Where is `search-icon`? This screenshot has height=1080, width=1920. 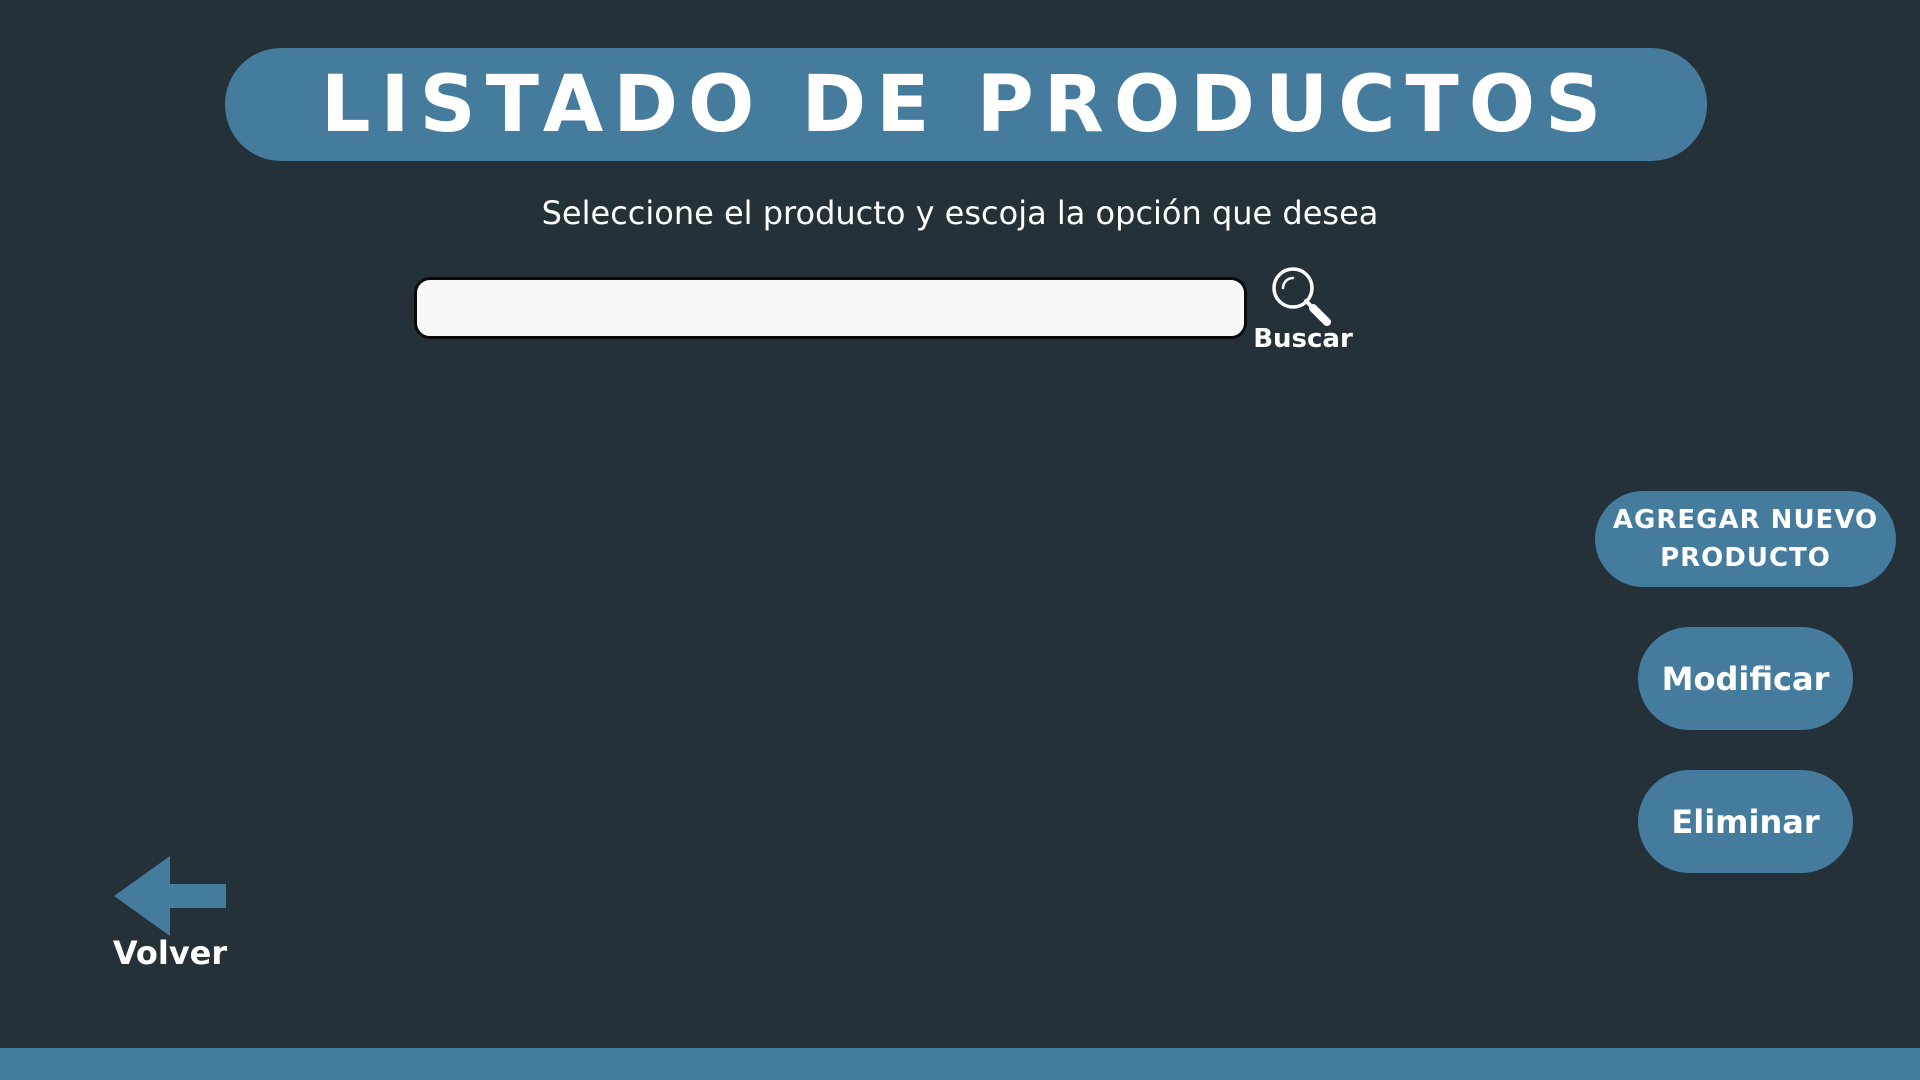
search-icon is located at coordinates (1301, 296).